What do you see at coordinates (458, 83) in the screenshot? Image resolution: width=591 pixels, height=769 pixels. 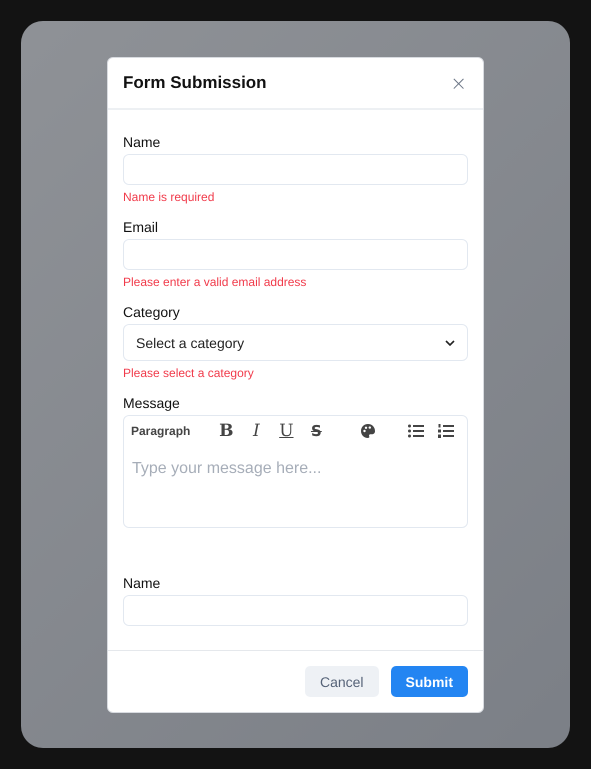 I see `close-button: ×` at bounding box center [458, 83].